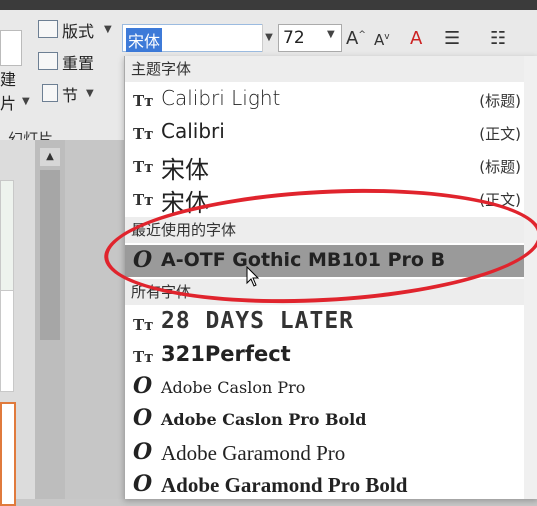  I want to click on clear-format-icon: A, so click(416, 38).